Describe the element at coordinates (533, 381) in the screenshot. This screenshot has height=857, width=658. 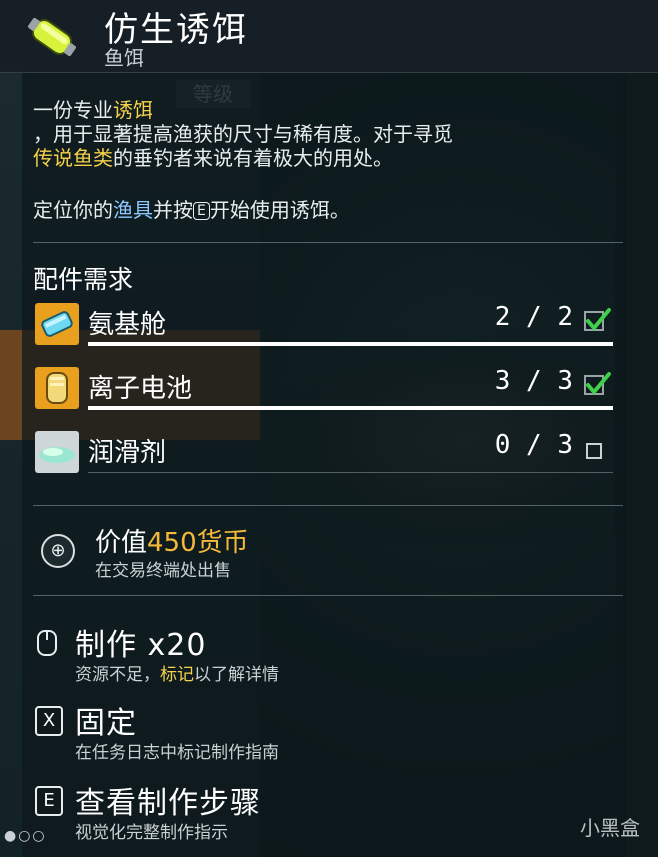
I see `requirement-count: 3 / 3` at that location.